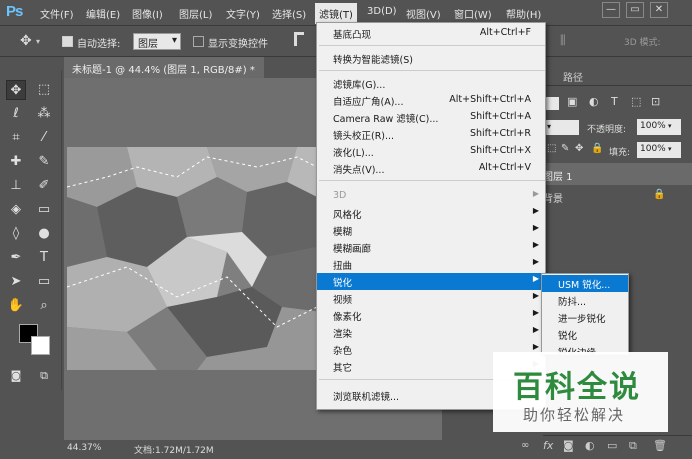  I want to click on menu-item-blur-gallery: 模糊画廊 ▶, so click(431, 247).